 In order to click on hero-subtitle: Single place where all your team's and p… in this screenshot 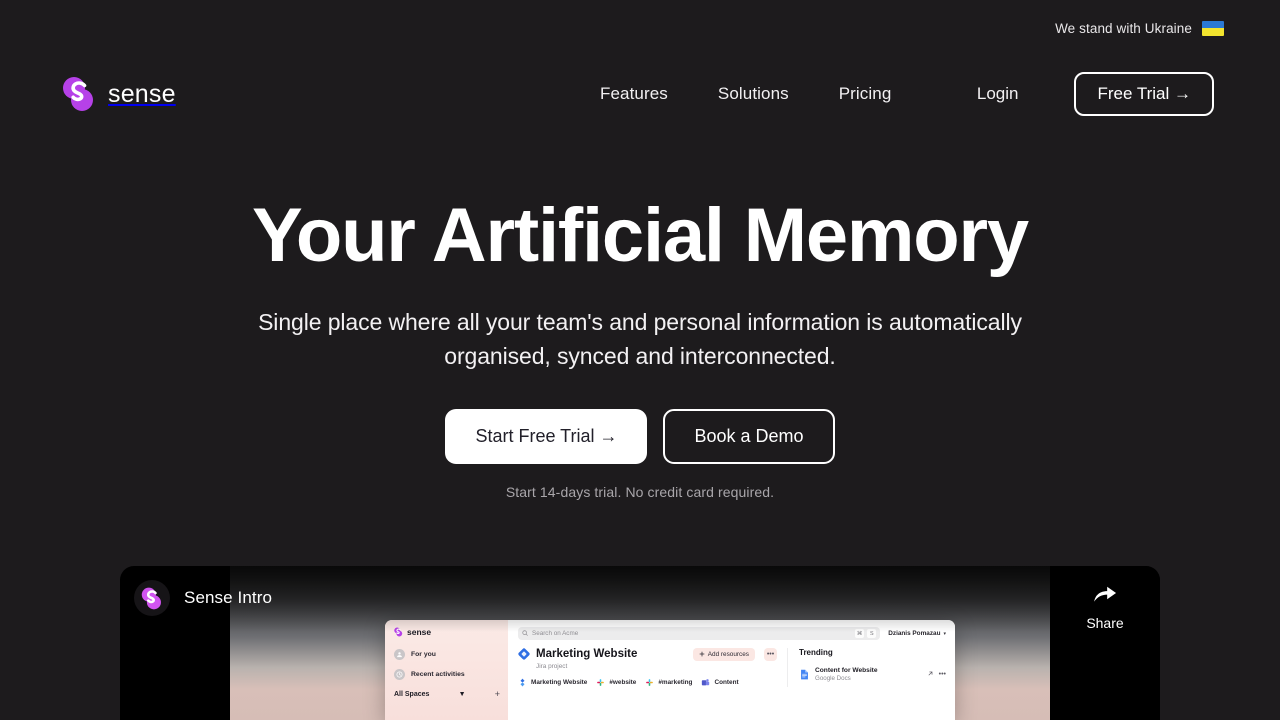, I will do `click(640, 339)`.